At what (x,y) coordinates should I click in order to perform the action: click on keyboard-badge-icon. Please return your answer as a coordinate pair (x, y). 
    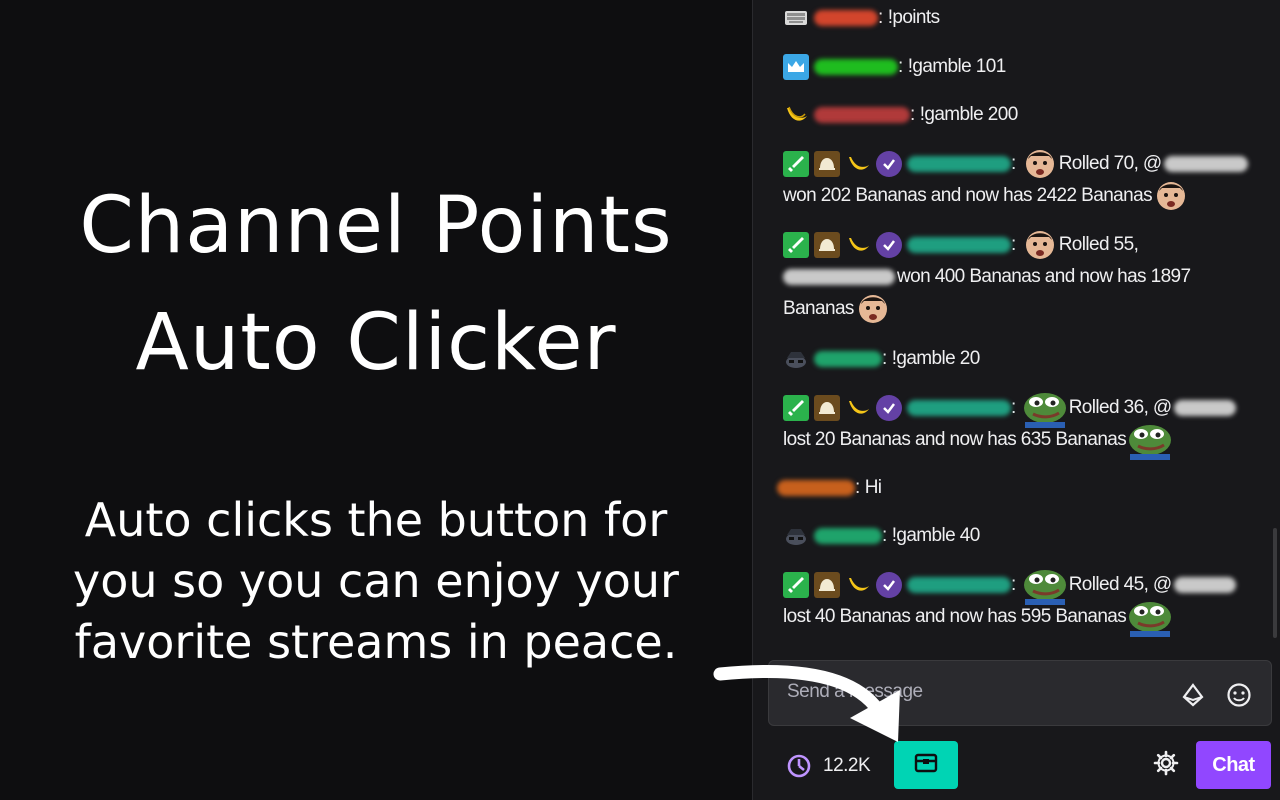
    Looking at the image, I should click on (796, 18).